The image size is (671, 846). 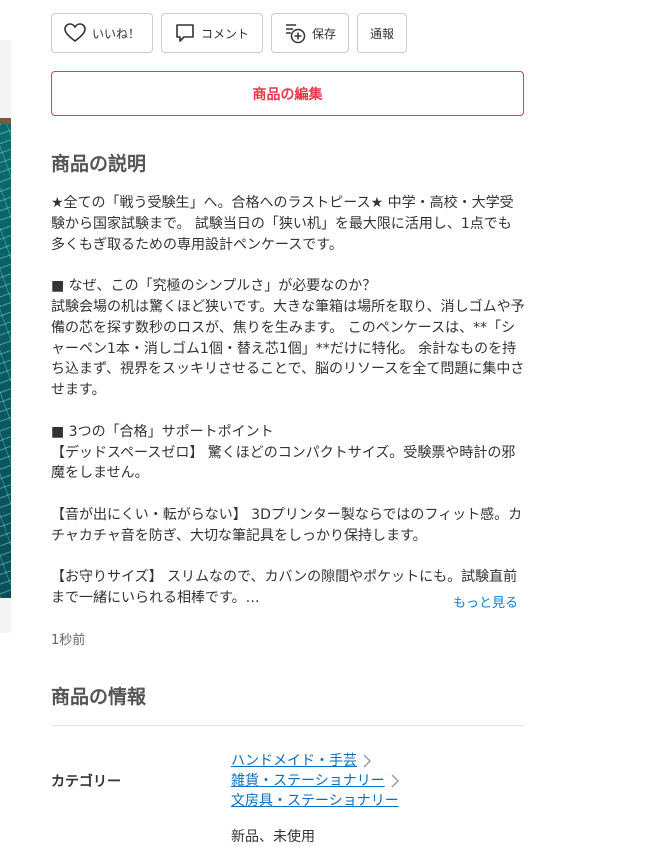 I want to click on product-image-edge, so click(x=5, y=336).